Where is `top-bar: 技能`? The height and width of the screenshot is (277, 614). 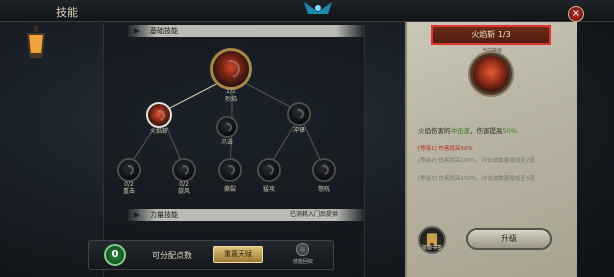 top-bar: 技能 is located at coordinates (307, 11).